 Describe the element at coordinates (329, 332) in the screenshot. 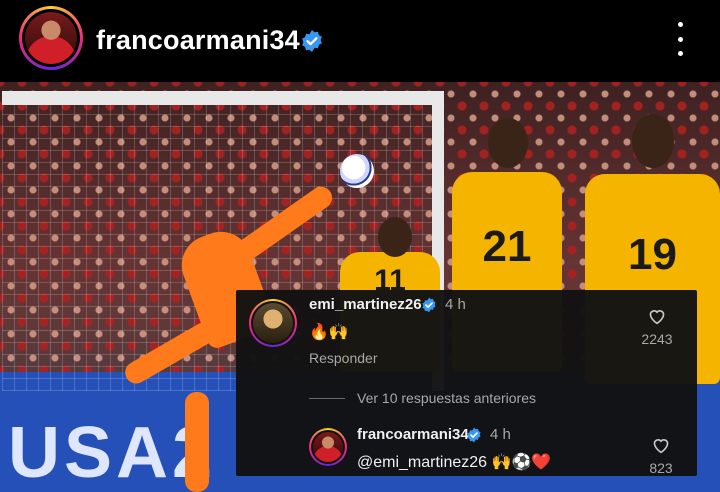

I see `comment-text: 🔥🙌` at that location.